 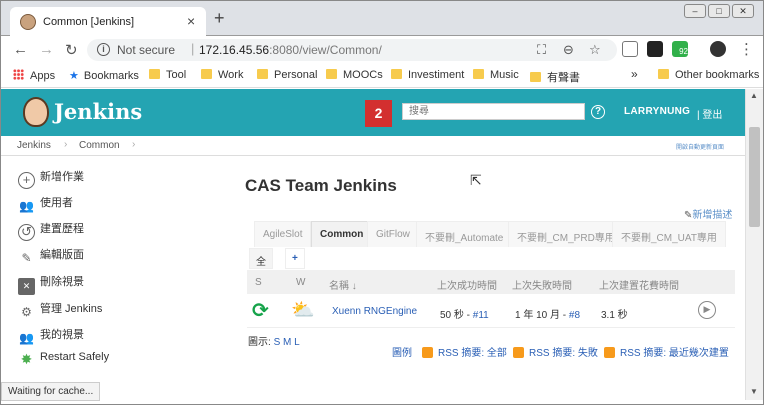 I want to click on column-last-failure: 上次失敗時間, so click(x=542, y=284).